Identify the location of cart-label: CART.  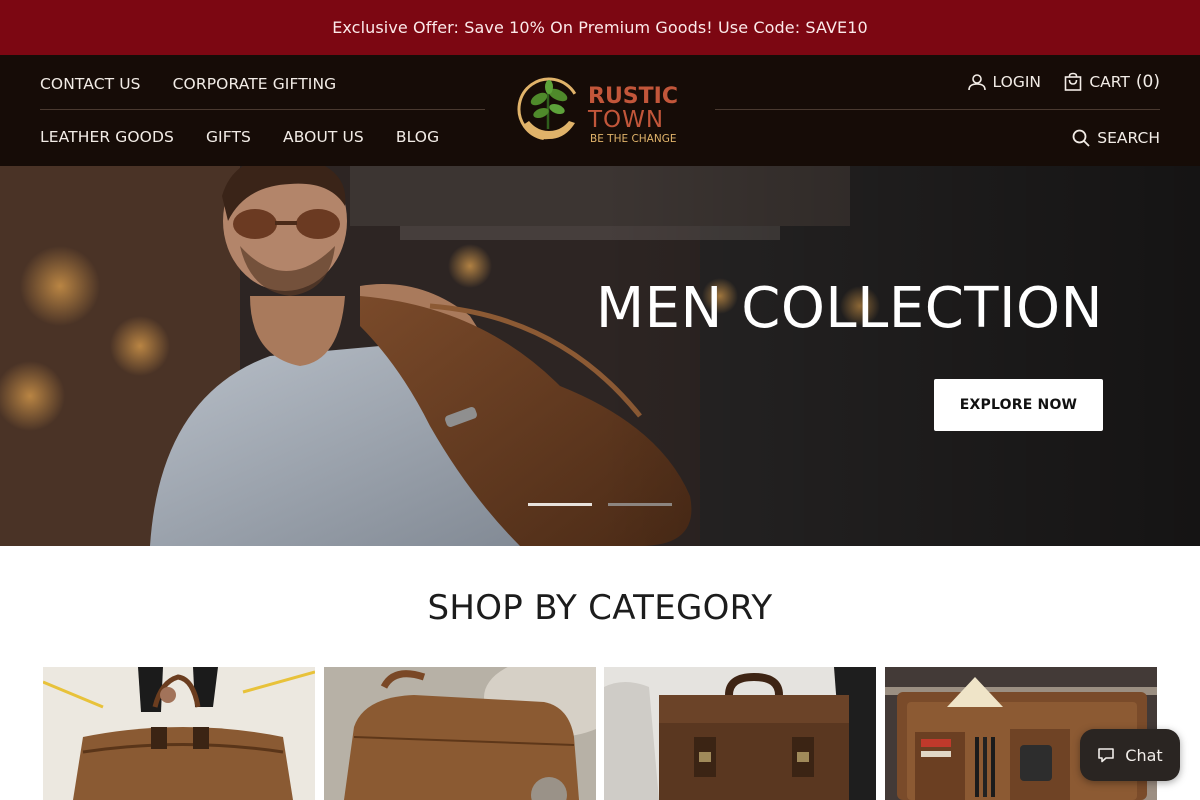
(1109, 82).